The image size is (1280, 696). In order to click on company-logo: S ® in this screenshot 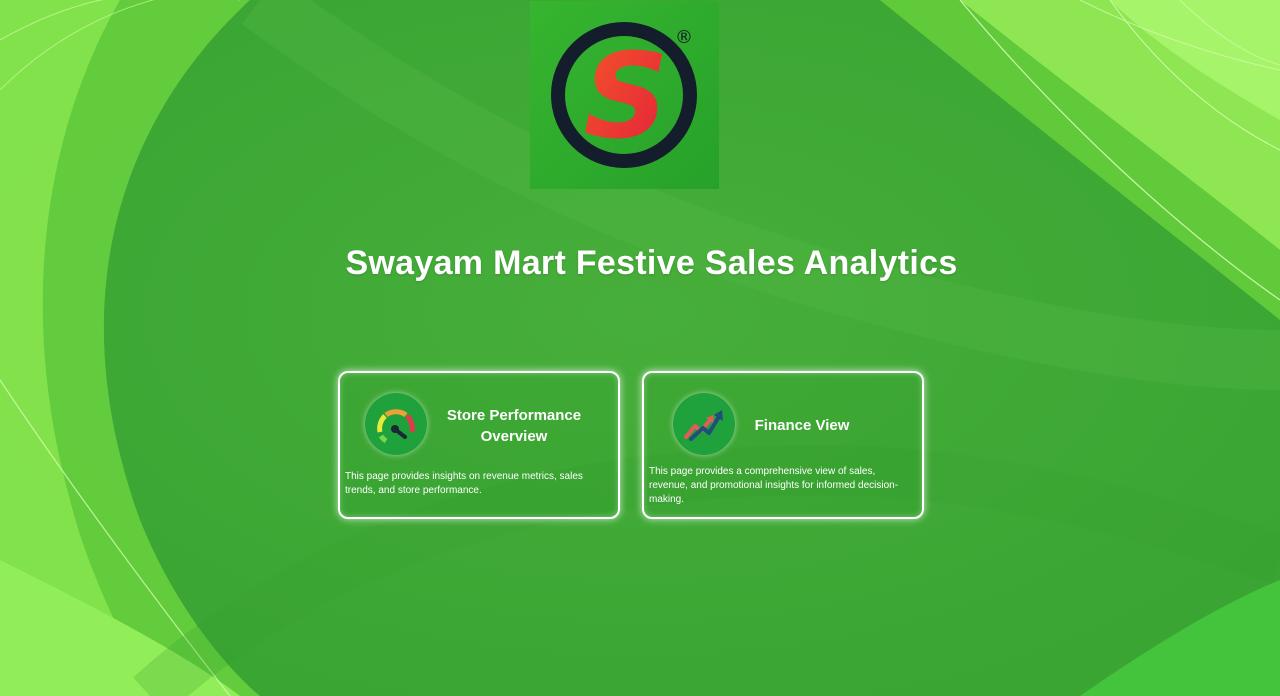, I will do `click(624, 95)`.